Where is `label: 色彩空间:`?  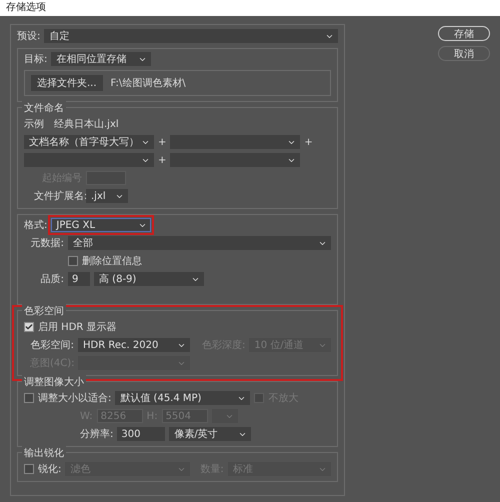 label: 色彩空间: is located at coordinates (52, 345).